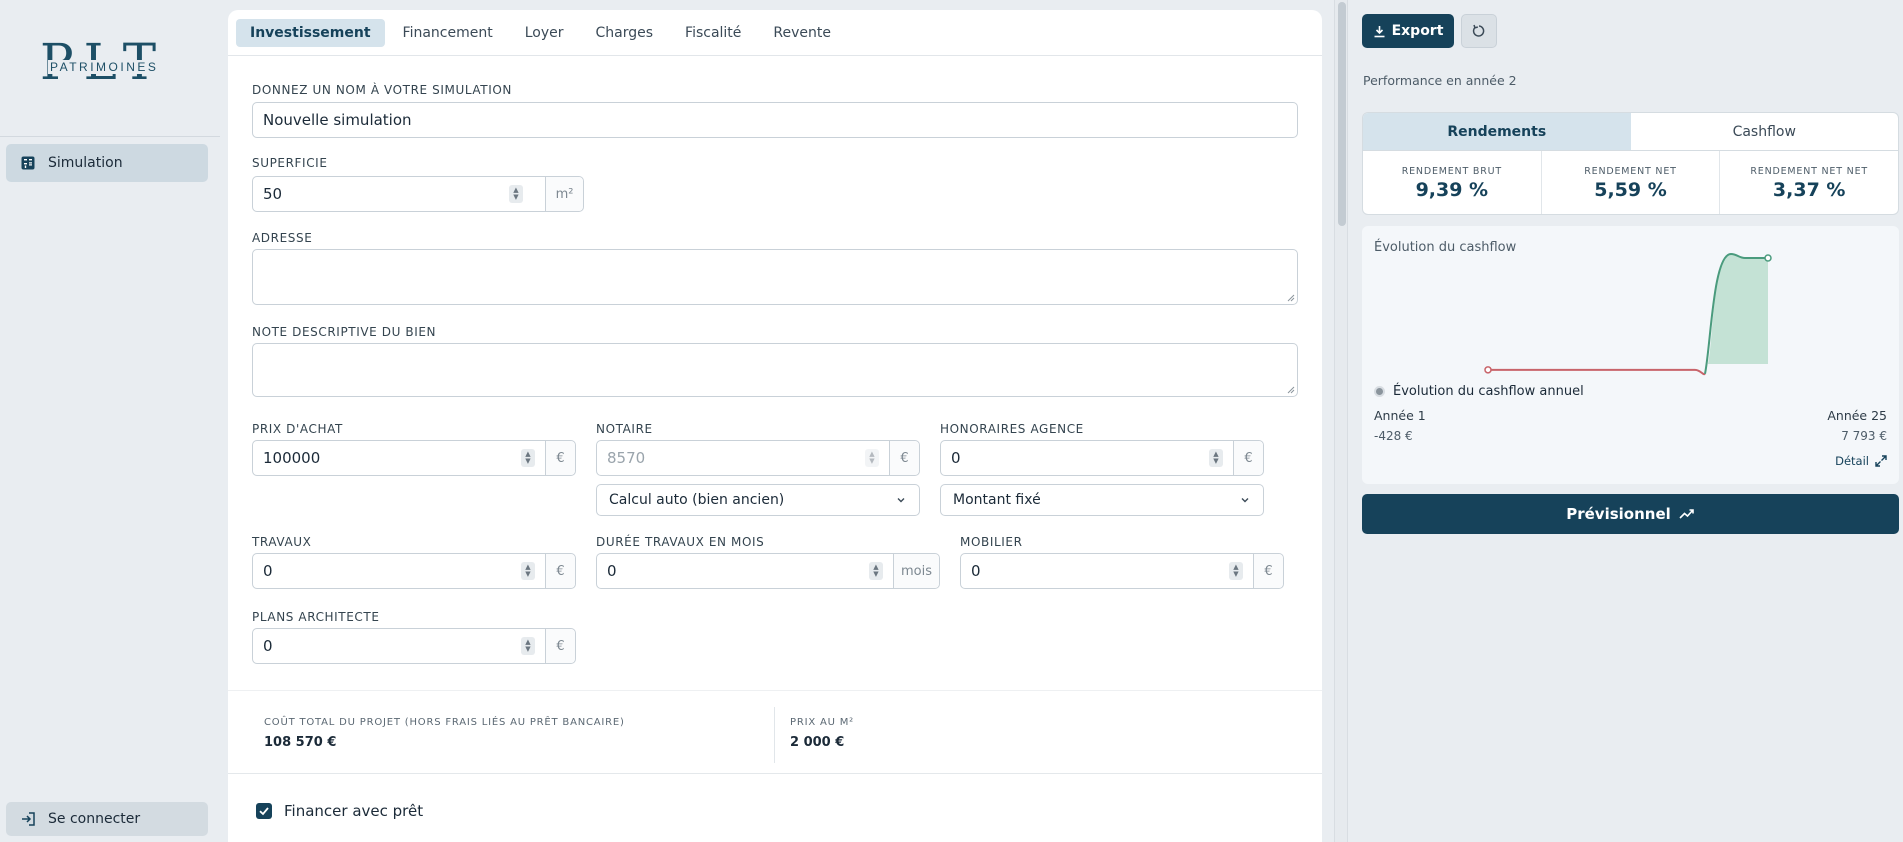 Image resolution: width=1903 pixels, height=842 pixels. I want to click on address-label: Adresse, so click(282, 238).